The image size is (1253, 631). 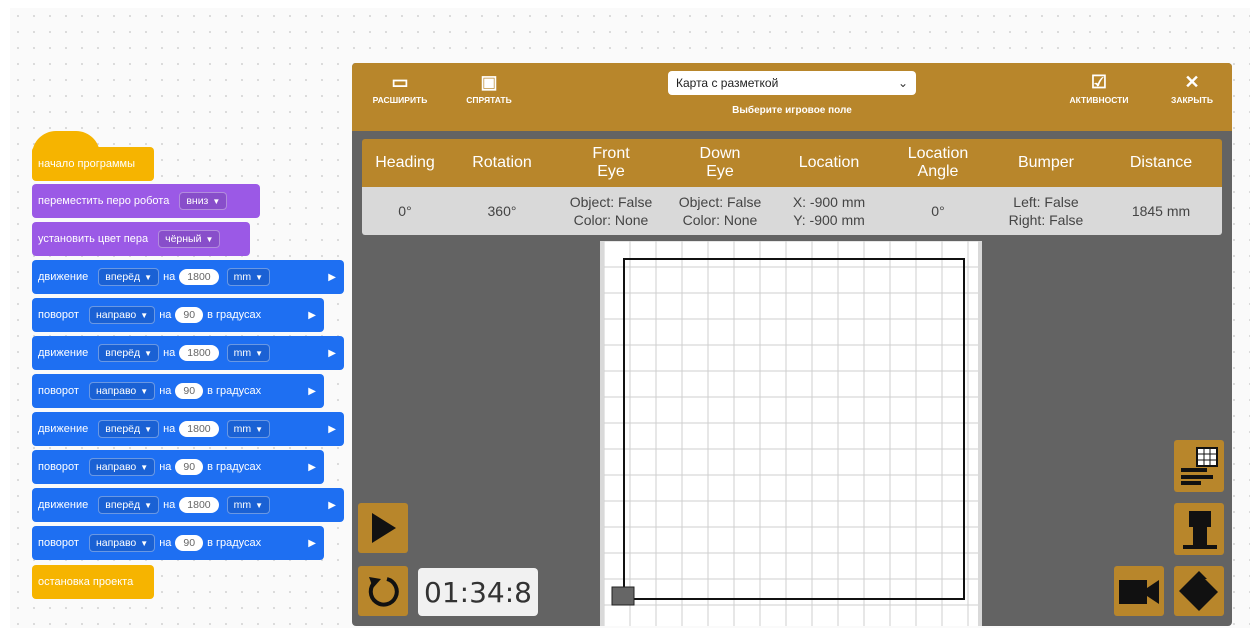 I want to click on color-value: чёрный, so click(x=183, y=239).